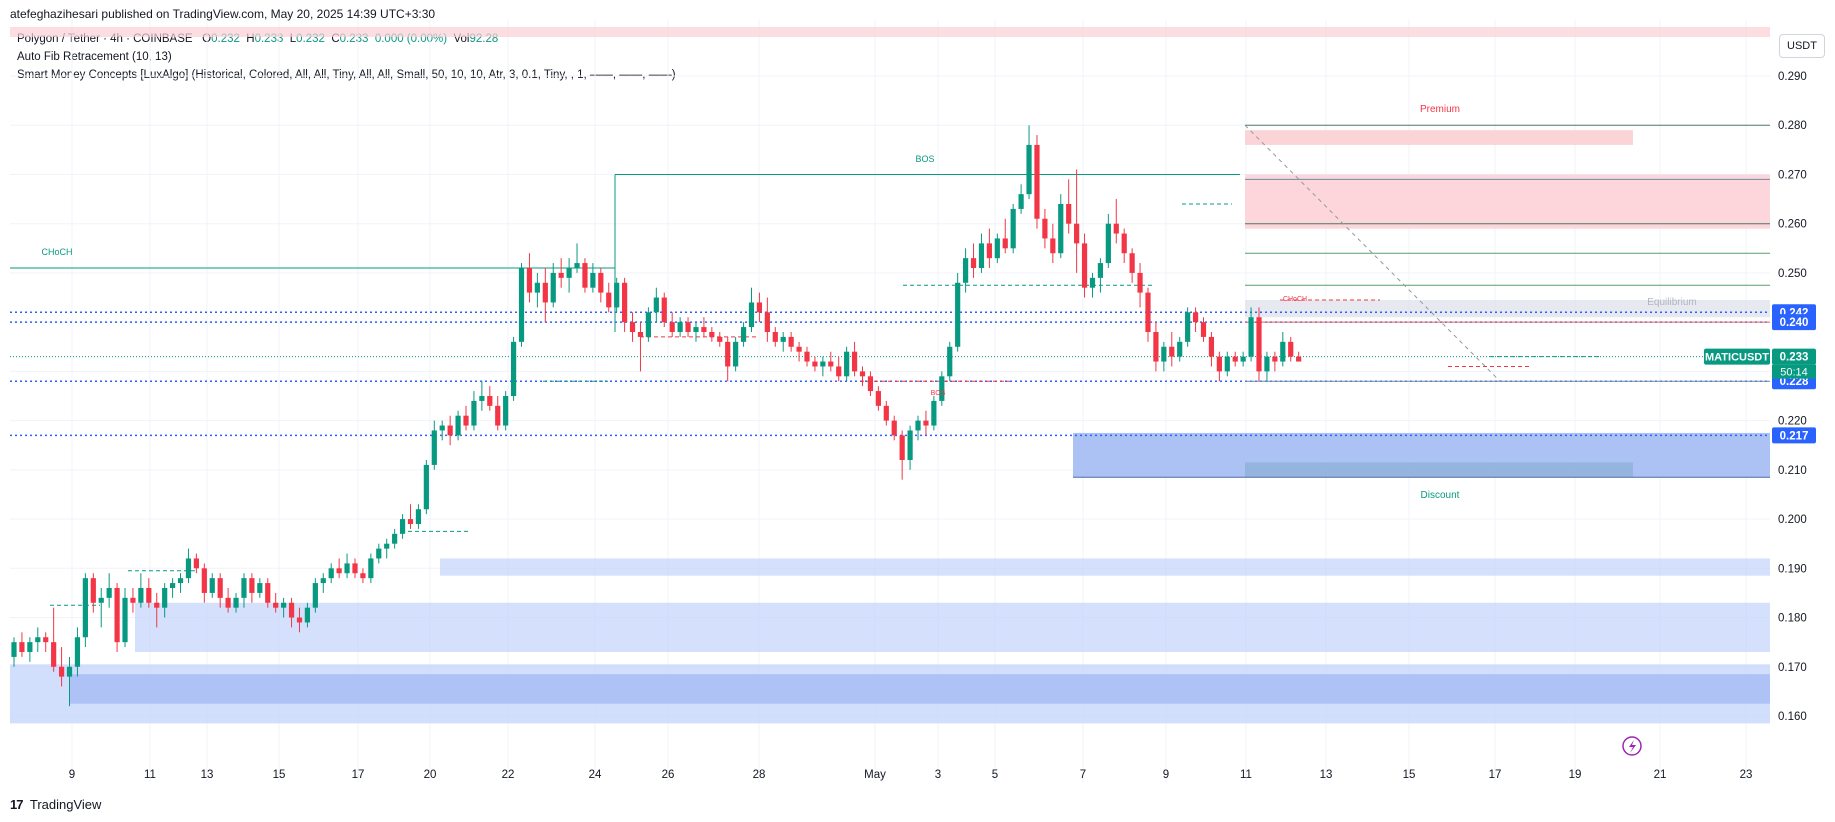  What do you see at coordinates (938, 775) in the screenshot?
I see `x-tick-label: 3` at bounding box center [938, 775].